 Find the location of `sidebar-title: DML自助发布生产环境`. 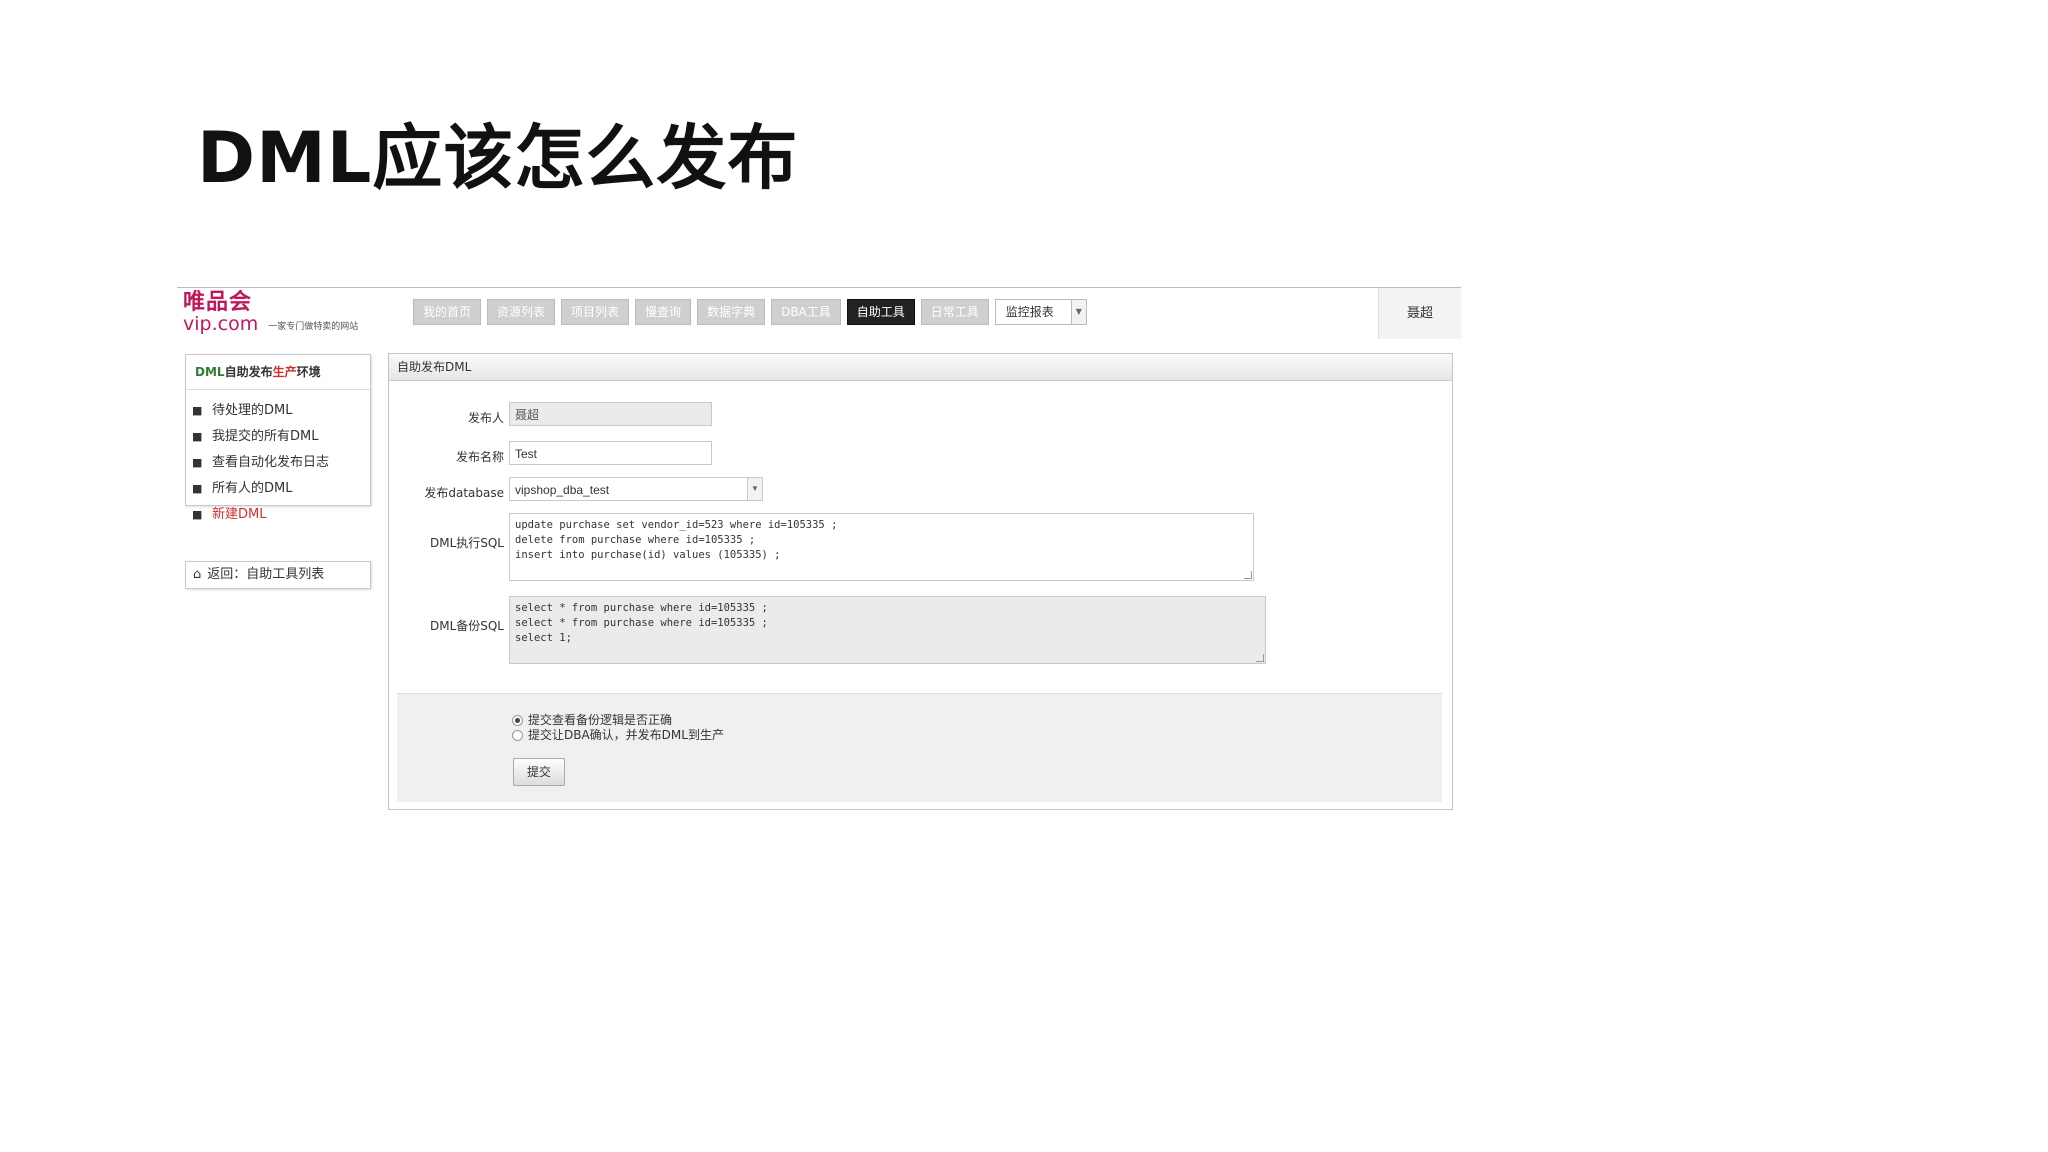

sidebar-title: DML自助发布生产环境 is located at coordinates (278, 372).